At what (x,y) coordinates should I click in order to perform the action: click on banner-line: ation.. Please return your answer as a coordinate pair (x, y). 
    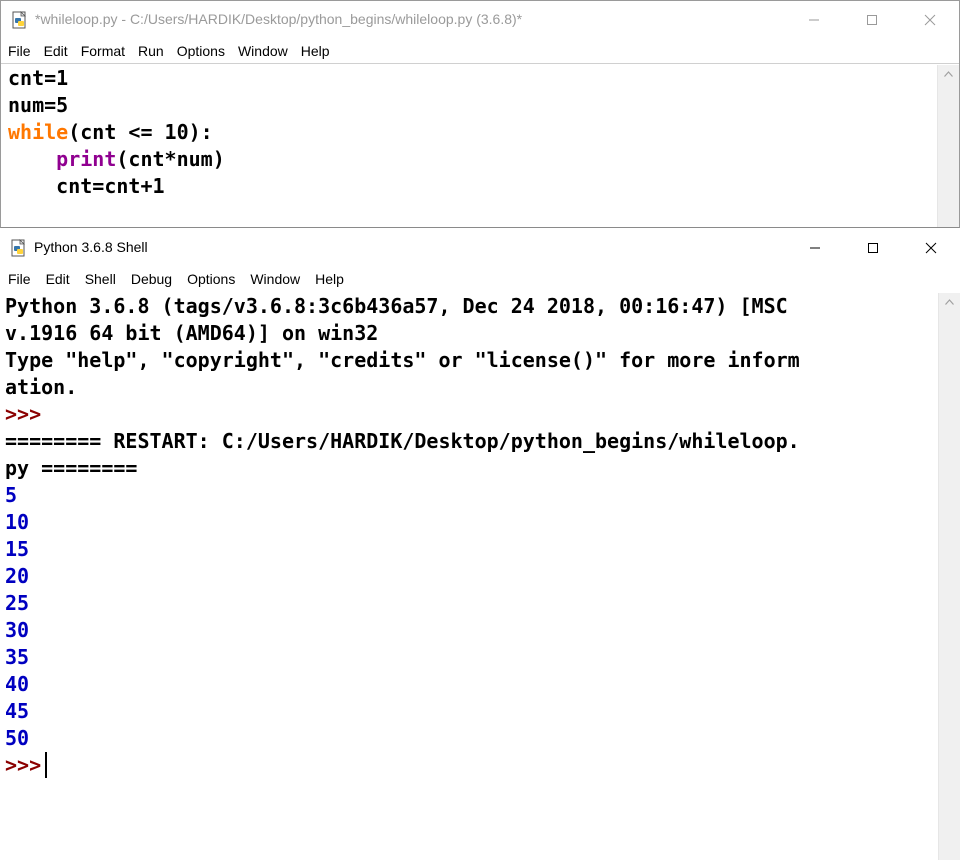
    Looking at the image, I should click on (41, 387).